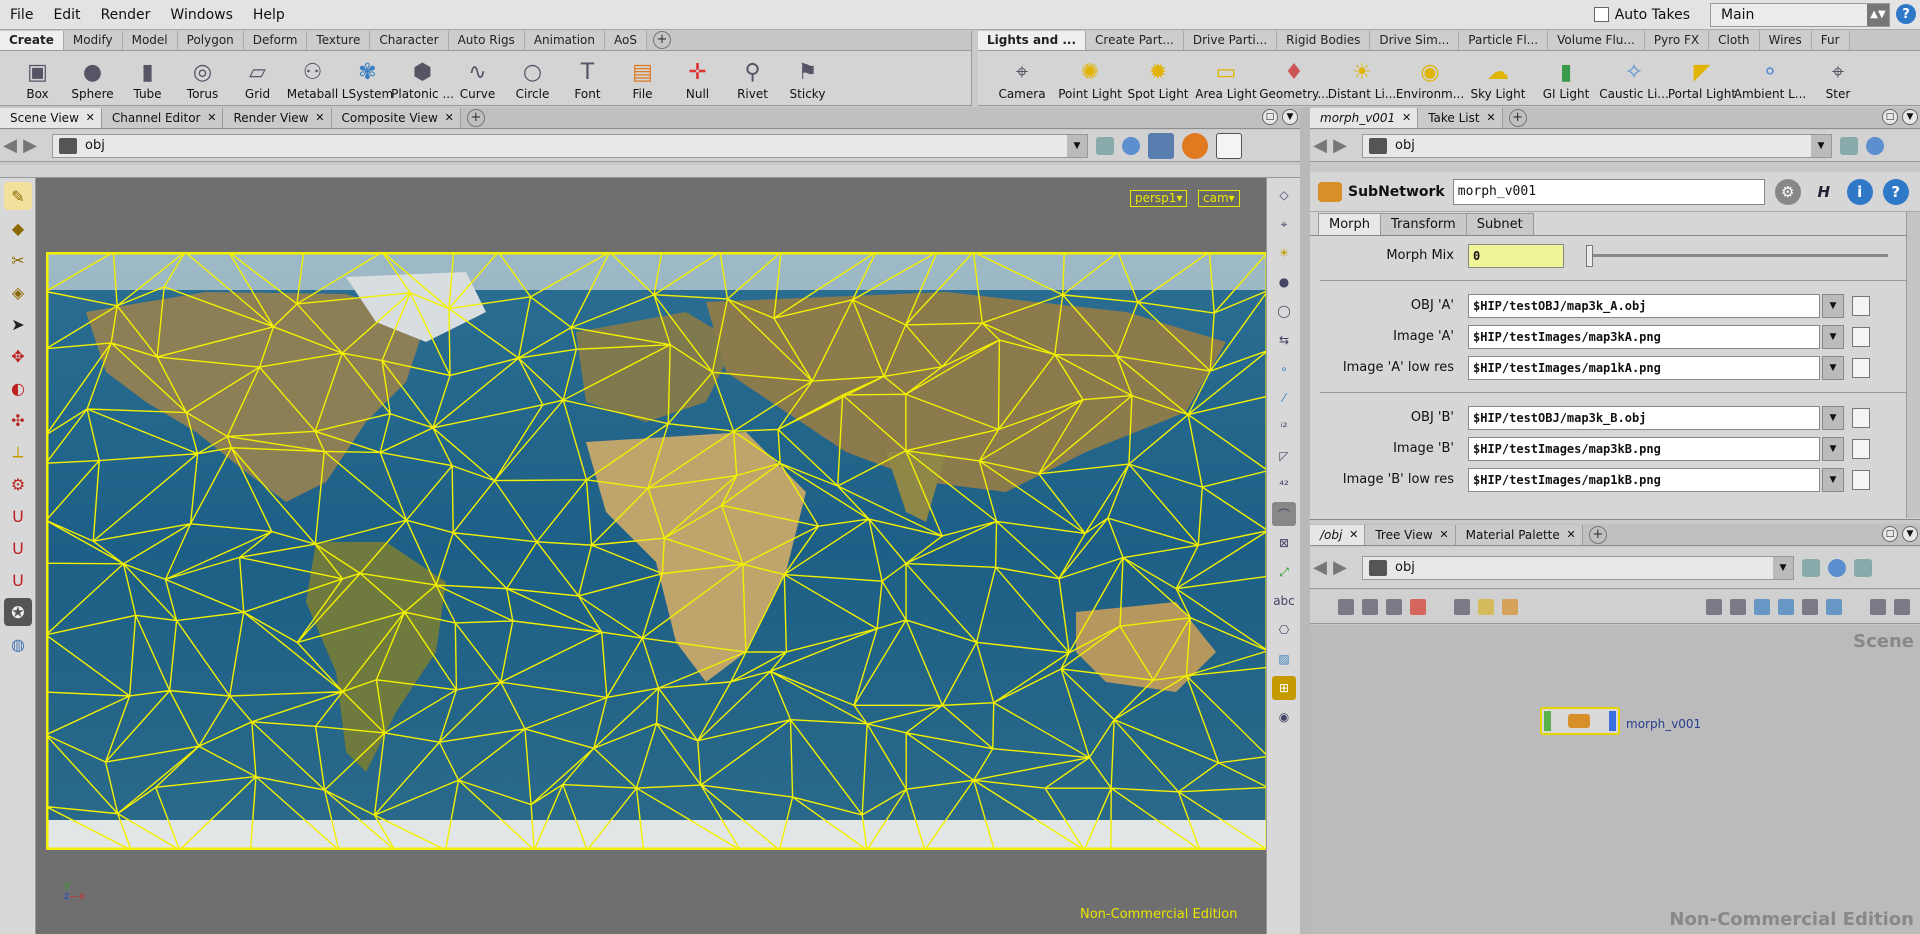 Image resolution: width=1920 pixels, height=934 pixels. I want to click on image-b-field: $HIP/testImages/map3kB.png, so click(1644, 448).